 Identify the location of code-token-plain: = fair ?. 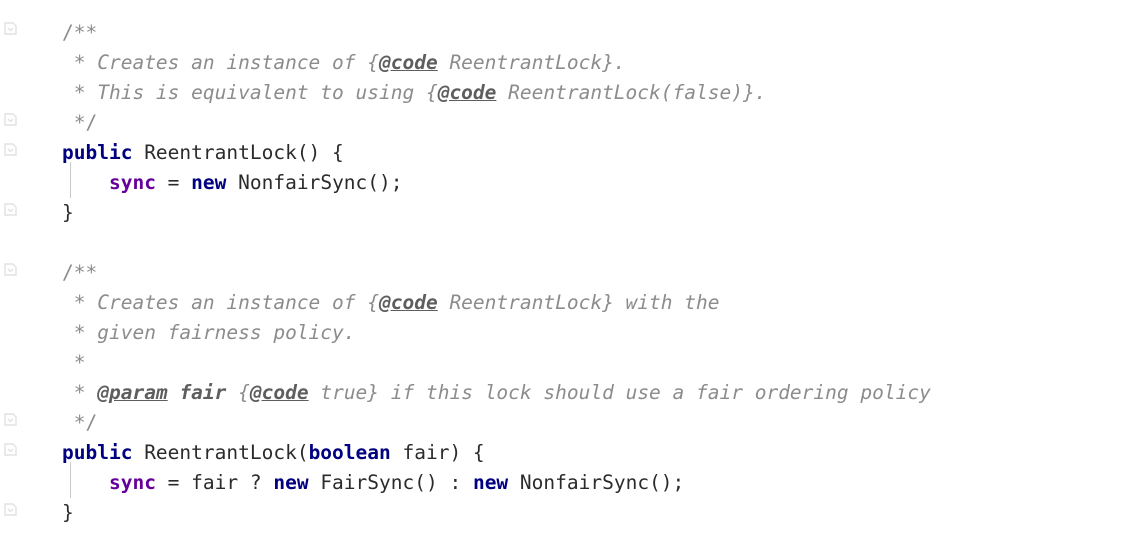
(214, 482).